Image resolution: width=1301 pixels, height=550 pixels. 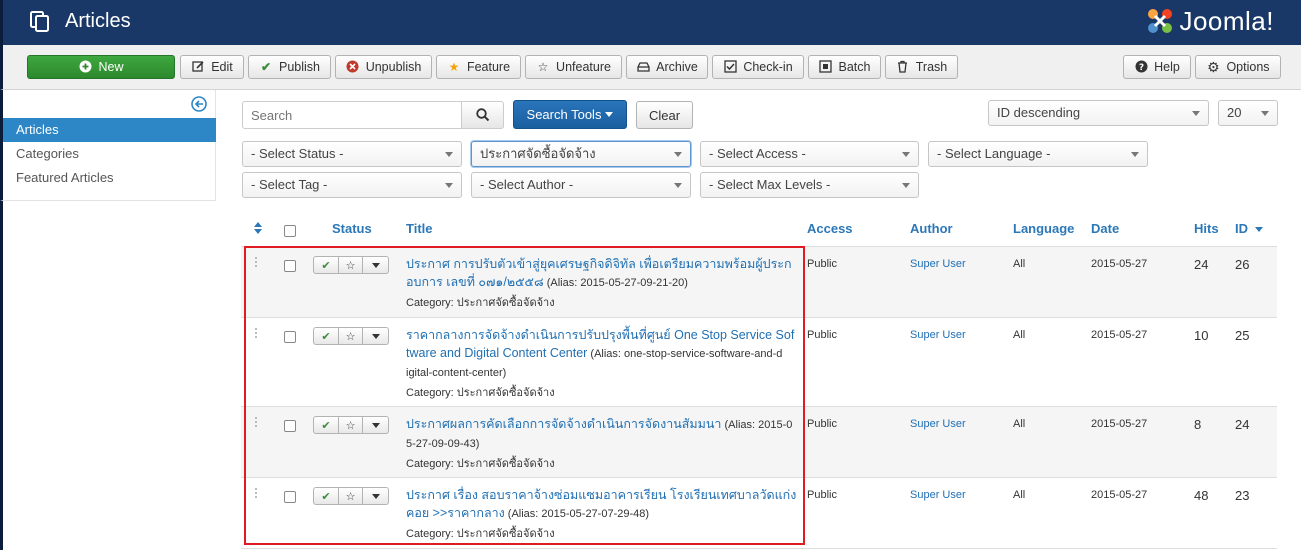 I want to click on checkin-button: Check-in, so click(x=758, y=67).